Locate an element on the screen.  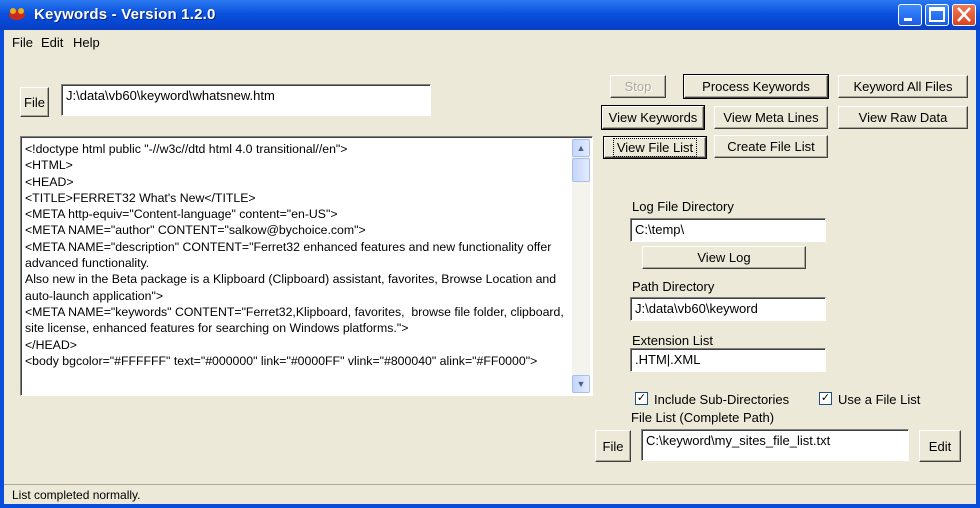
scroll-thumb is located at coordinates (581, 170).